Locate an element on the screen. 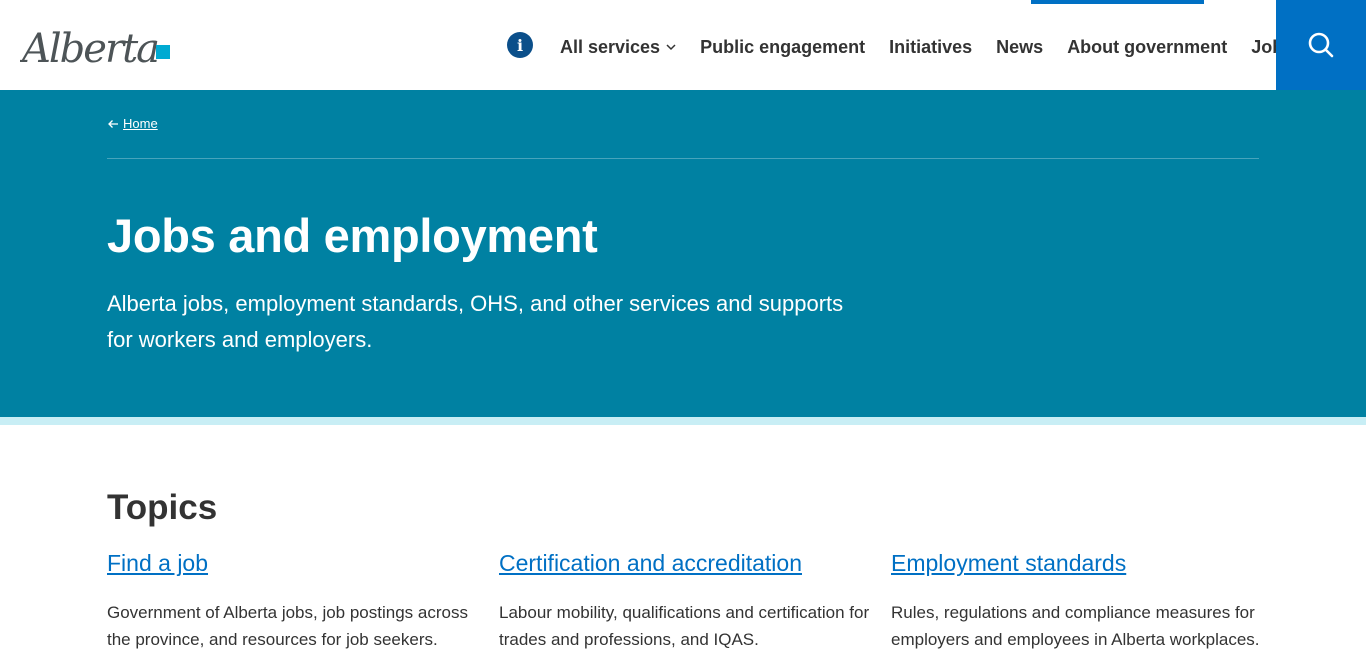 The width and height of the screenshot is (1366, 656). nav-public-engagement: Public engagement is located at coordinates (782, 47).